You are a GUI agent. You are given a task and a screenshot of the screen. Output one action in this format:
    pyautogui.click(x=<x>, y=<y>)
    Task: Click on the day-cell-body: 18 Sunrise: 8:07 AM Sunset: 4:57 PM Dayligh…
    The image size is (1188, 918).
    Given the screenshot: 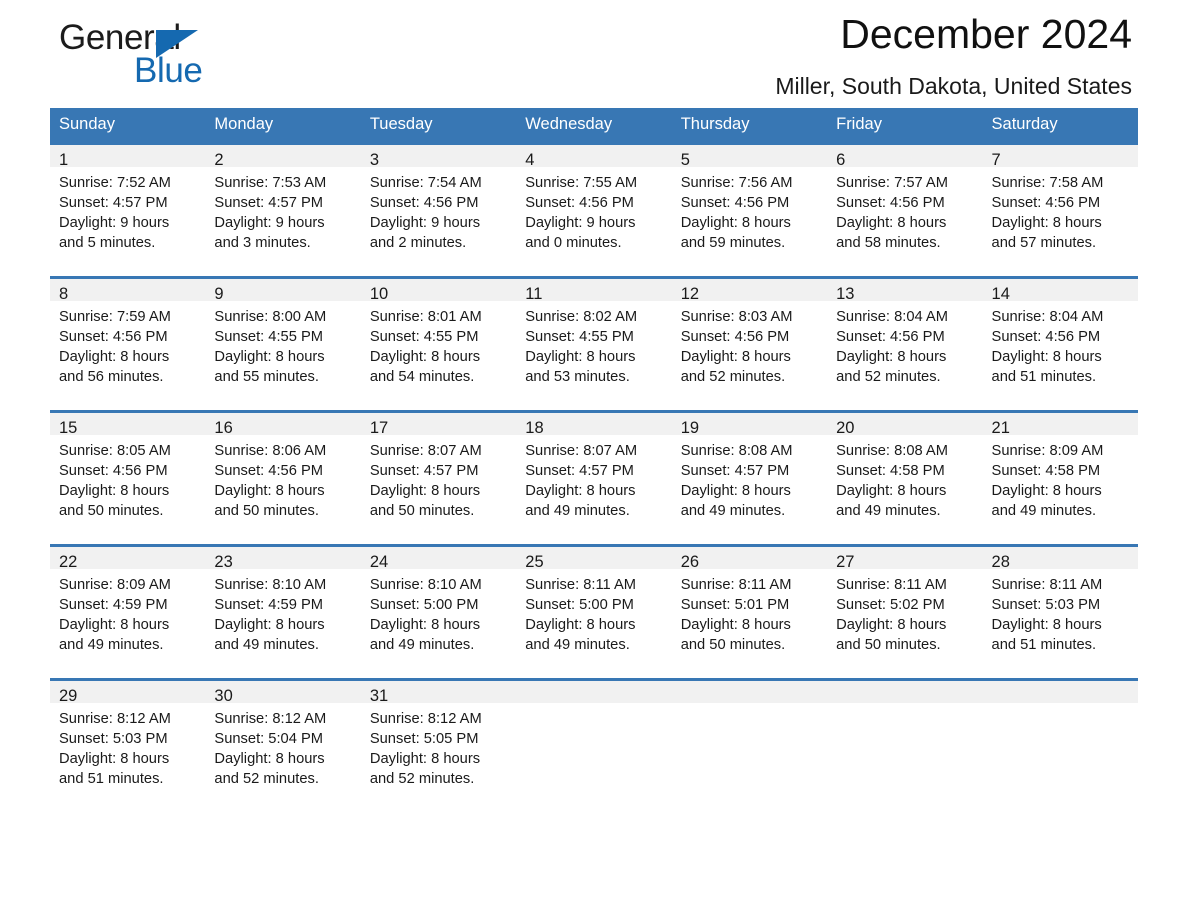 What is the action you would take?
    pyautogui.click(x=594, y=478)
    